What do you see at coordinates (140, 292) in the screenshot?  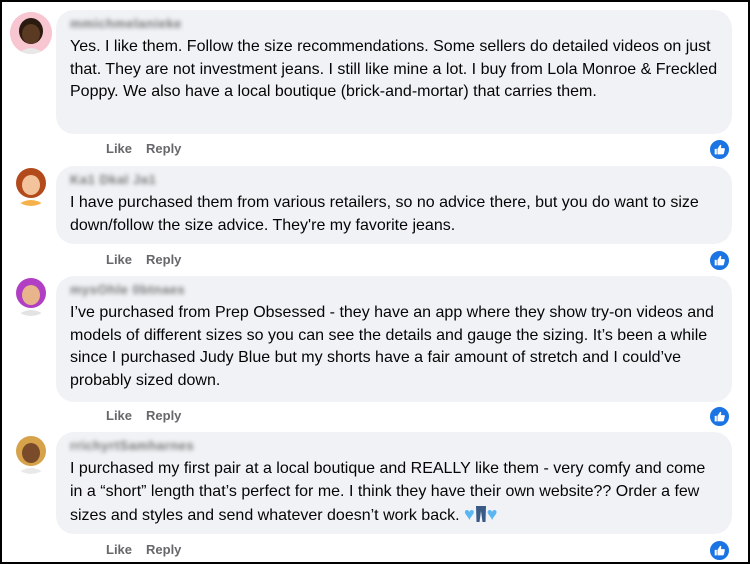 I see `author-name: mysOhle 0btnaes` at bounding box center [140, 292].